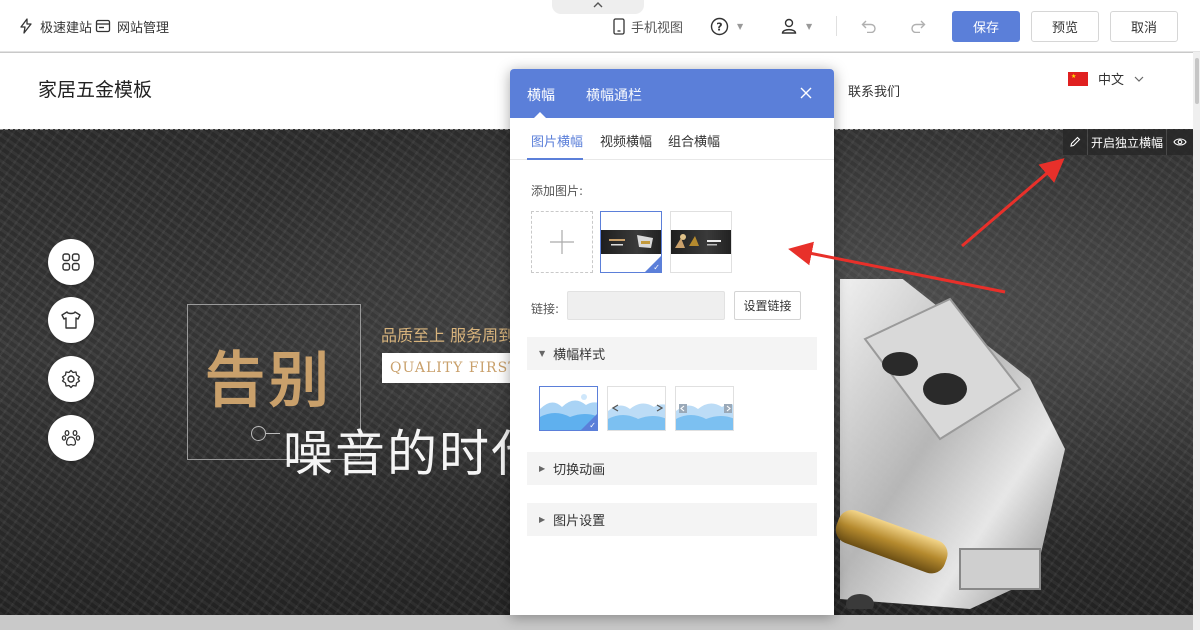 This screenshot has height=630, width=1200. I want to click on question-circle-icon: ?, so click(719, 26).